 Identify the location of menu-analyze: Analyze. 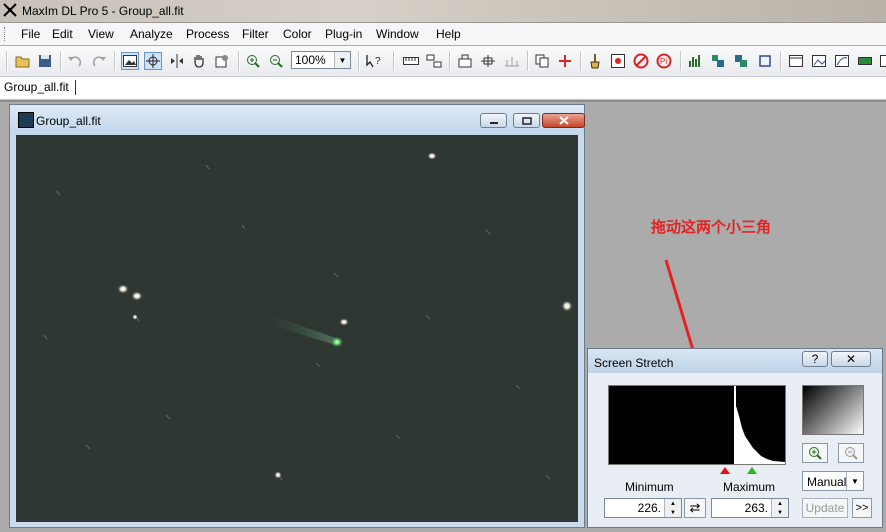
(151, 34).